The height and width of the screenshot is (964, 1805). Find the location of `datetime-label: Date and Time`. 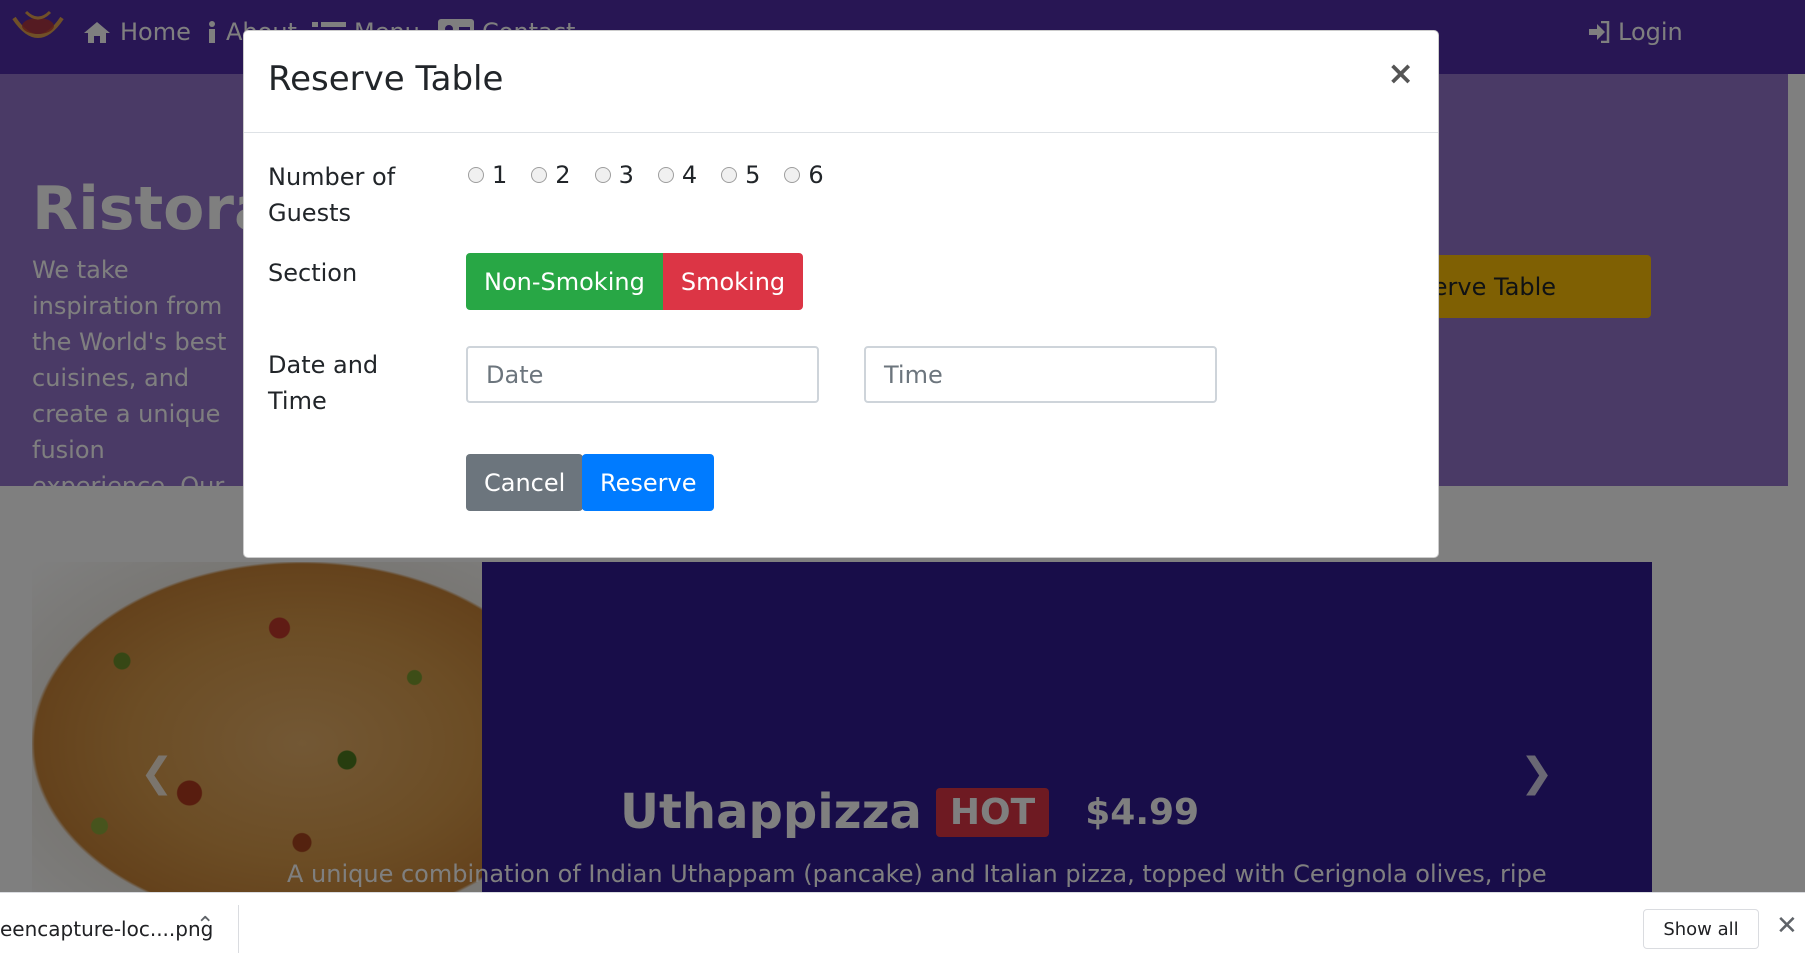

datetime-label: Date and Time is located at coordinates (323, 383).